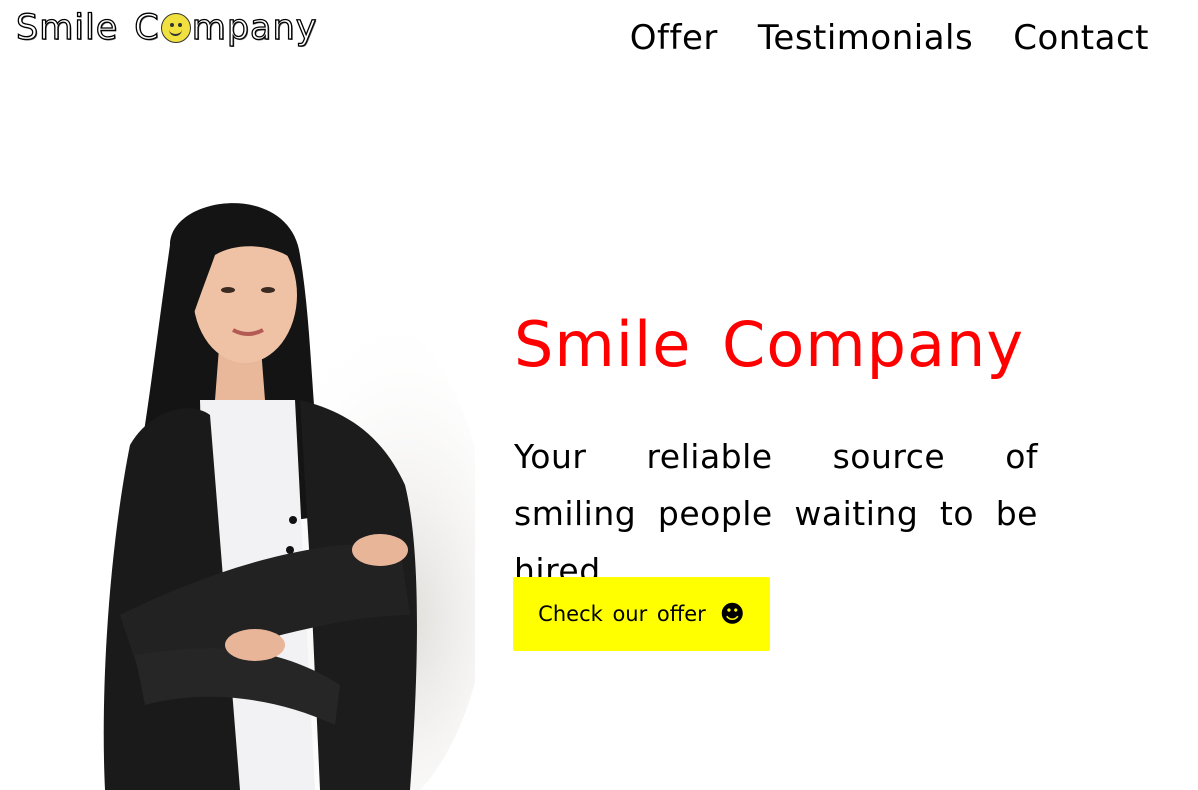 This screenshot has height=790, width=1198. What do you see at coordinates (732, 614) in the screenshot?
I see `smiley-face-icon: ☻` at bounding box center [732, 614].